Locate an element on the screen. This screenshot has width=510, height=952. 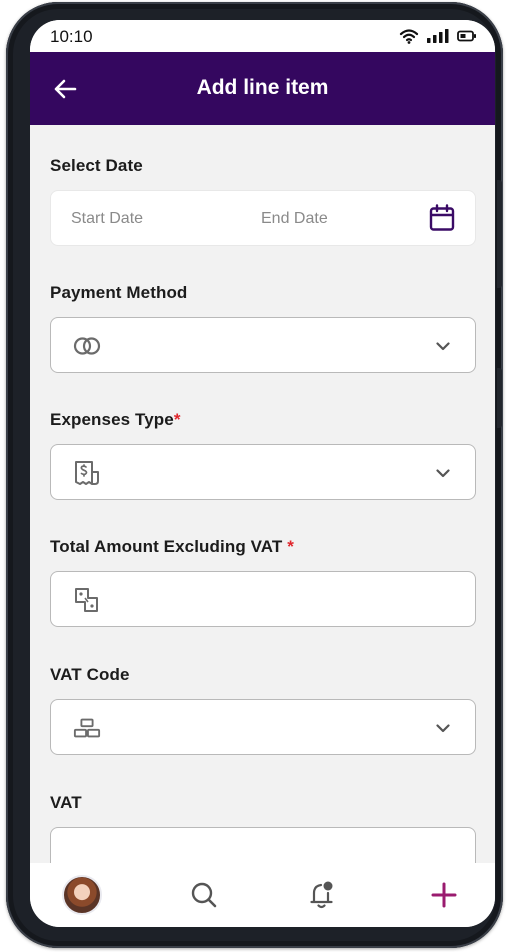
total-amount-label: Total Amount Excluding VAT * is located at coordinates (172, 546).